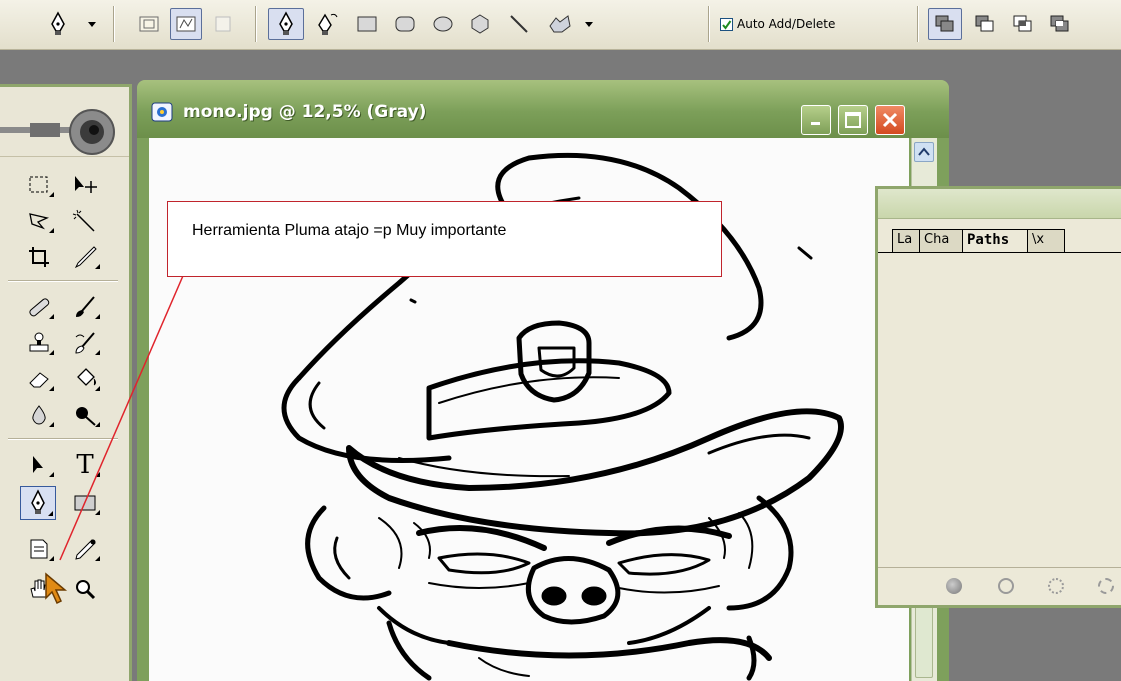 This screenshot has height=681, width=1121. I want to click on blur-tool, so click(39, 415).